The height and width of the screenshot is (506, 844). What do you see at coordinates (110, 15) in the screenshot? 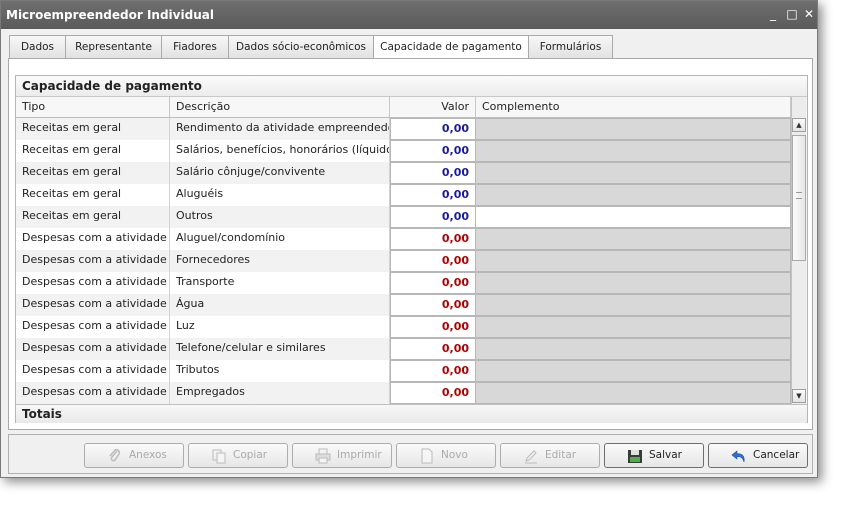
I see `window-title: Microempreendedor Individual` at bounding box center [110, 15].